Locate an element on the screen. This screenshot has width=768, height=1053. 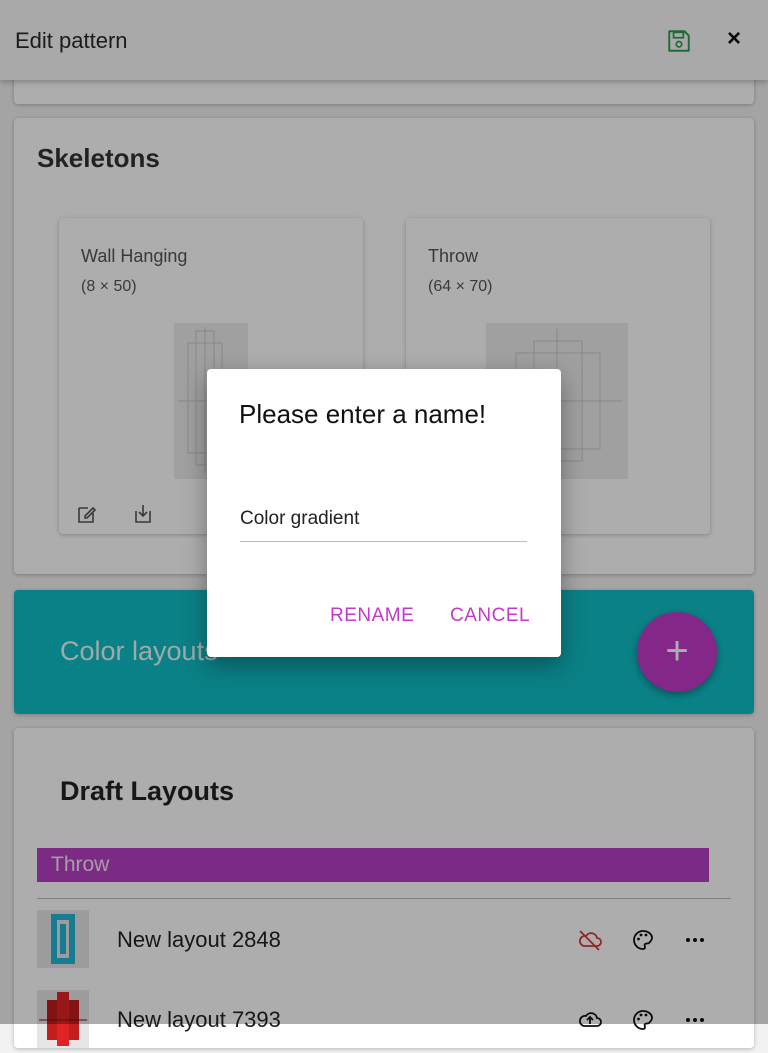
name-input is located at coordinates (383, 519).